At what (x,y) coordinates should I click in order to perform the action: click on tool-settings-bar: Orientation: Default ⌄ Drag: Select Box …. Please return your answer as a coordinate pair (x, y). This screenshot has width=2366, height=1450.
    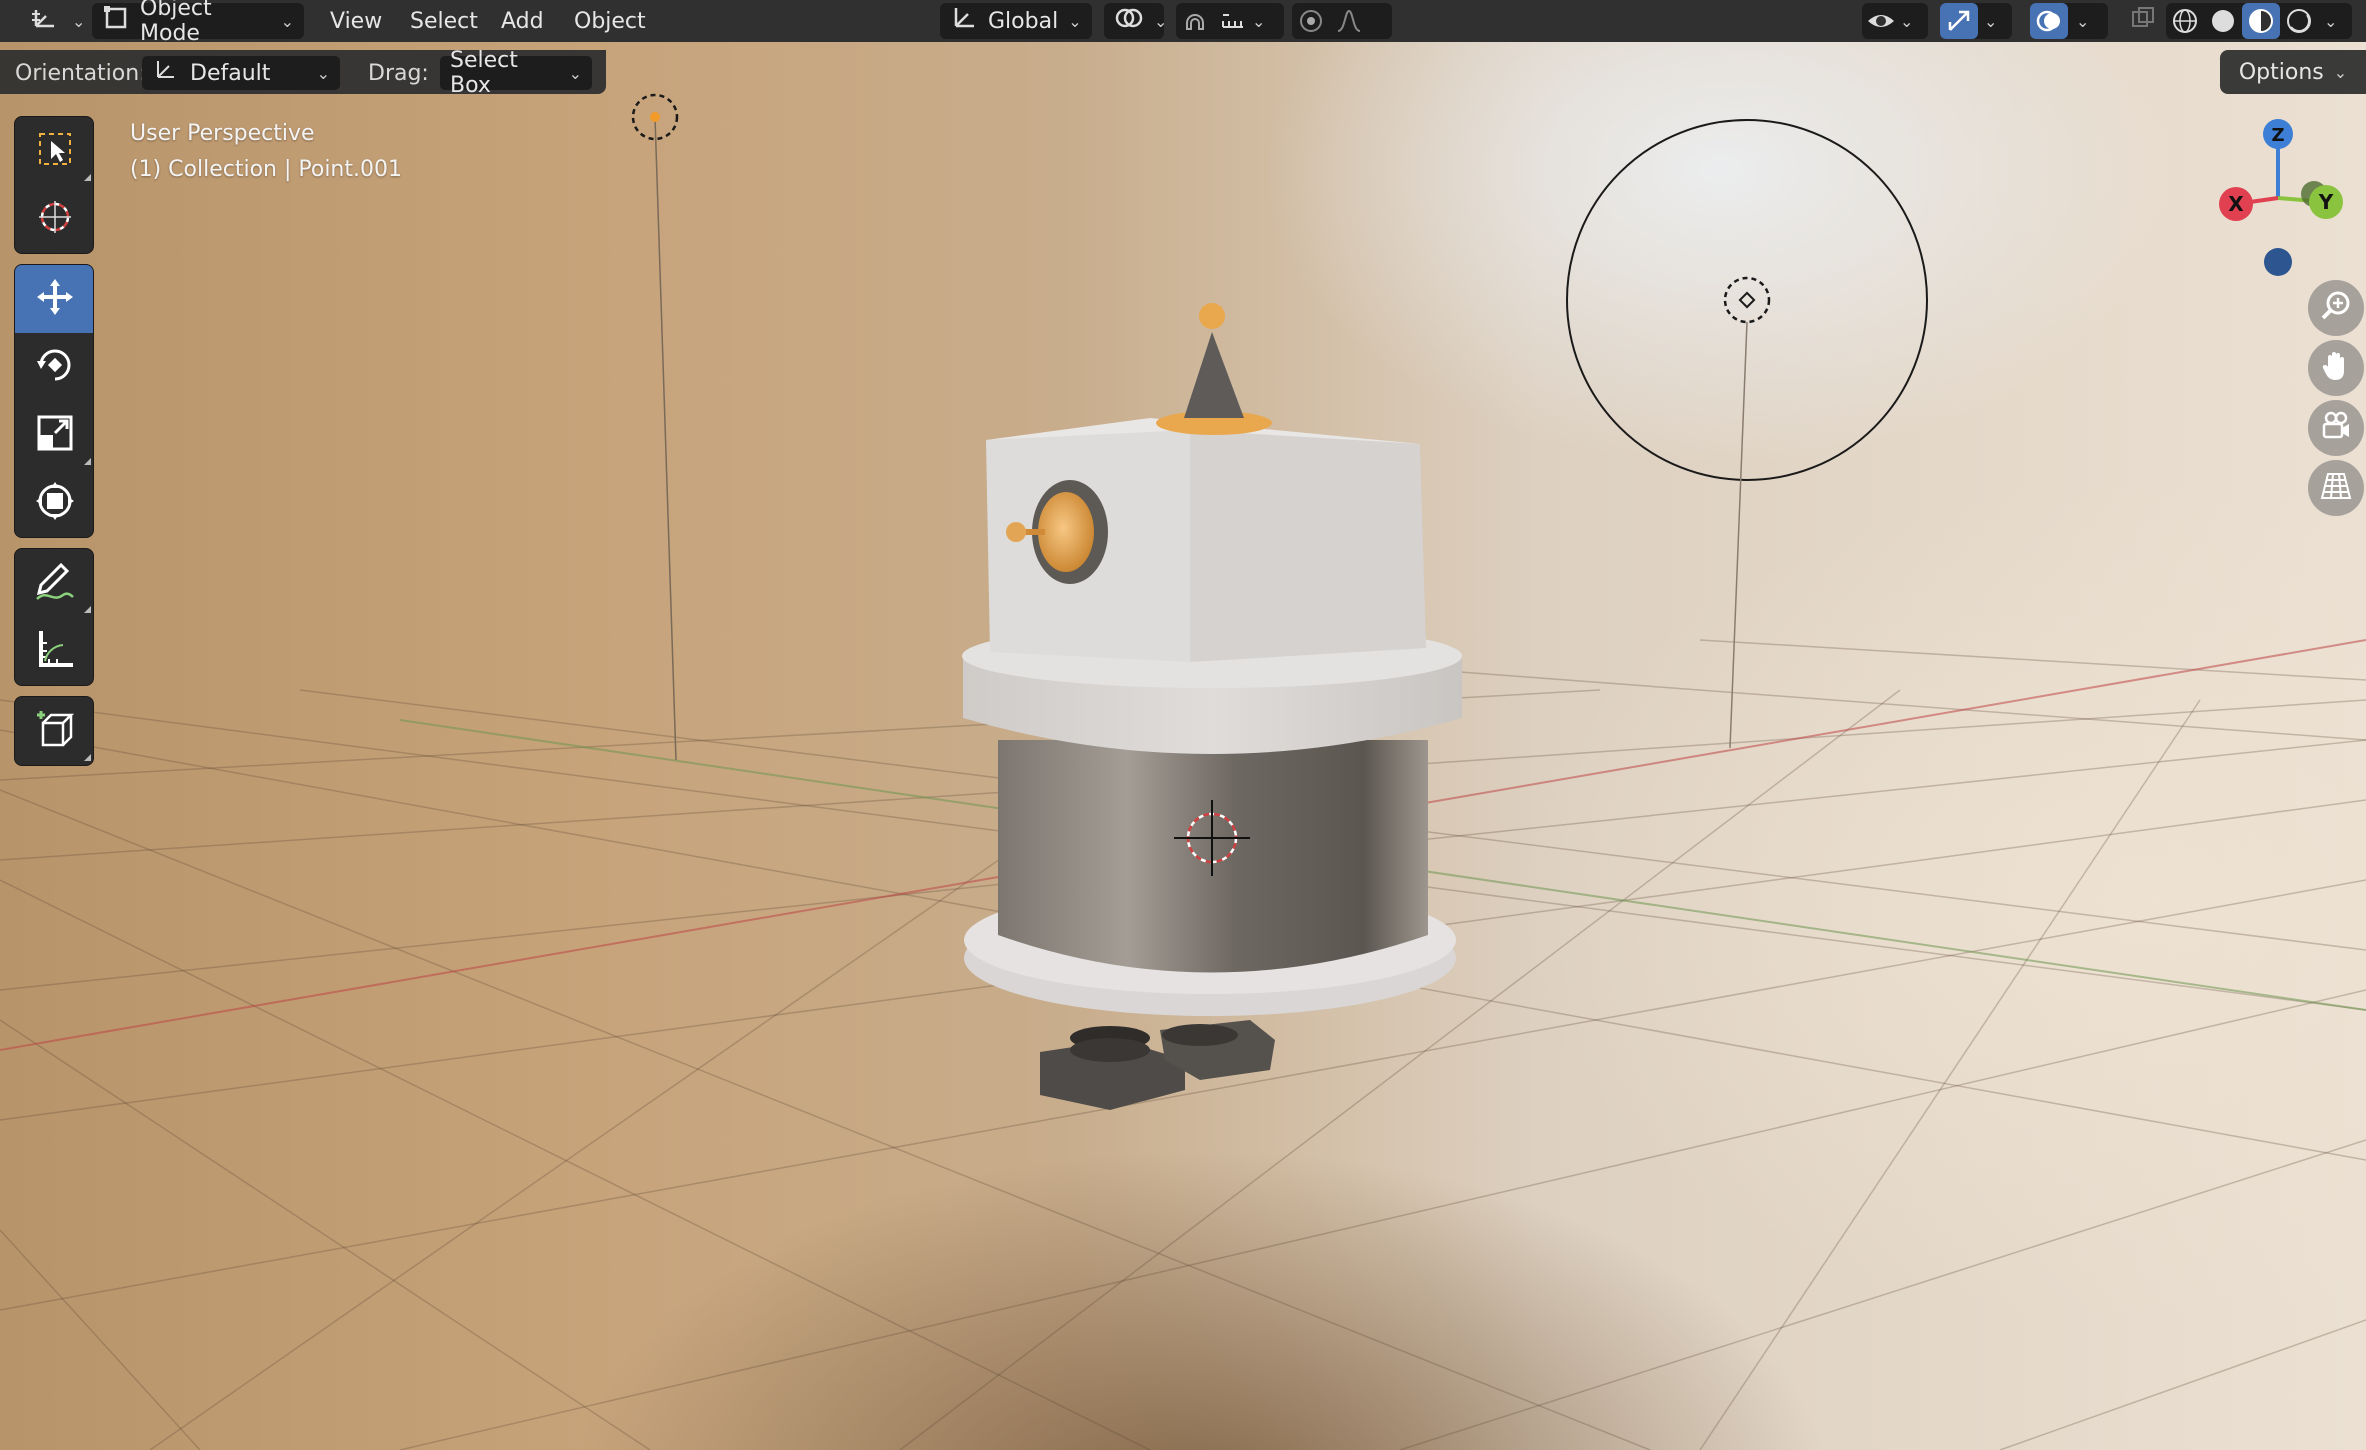
    Looking at the image, I should click on (303, 73).